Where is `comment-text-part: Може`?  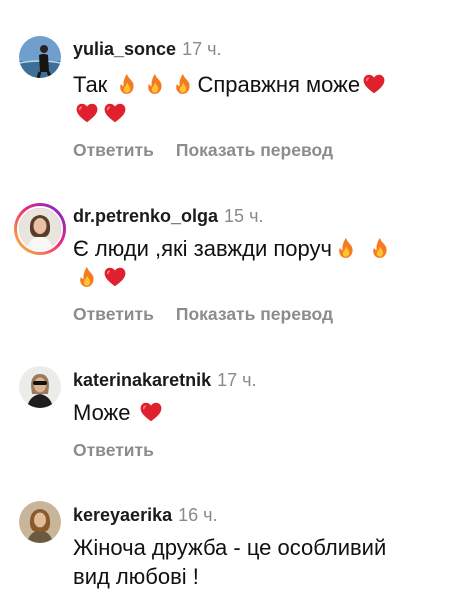
comment-text-part: Може is located at coordinates (102, 412).